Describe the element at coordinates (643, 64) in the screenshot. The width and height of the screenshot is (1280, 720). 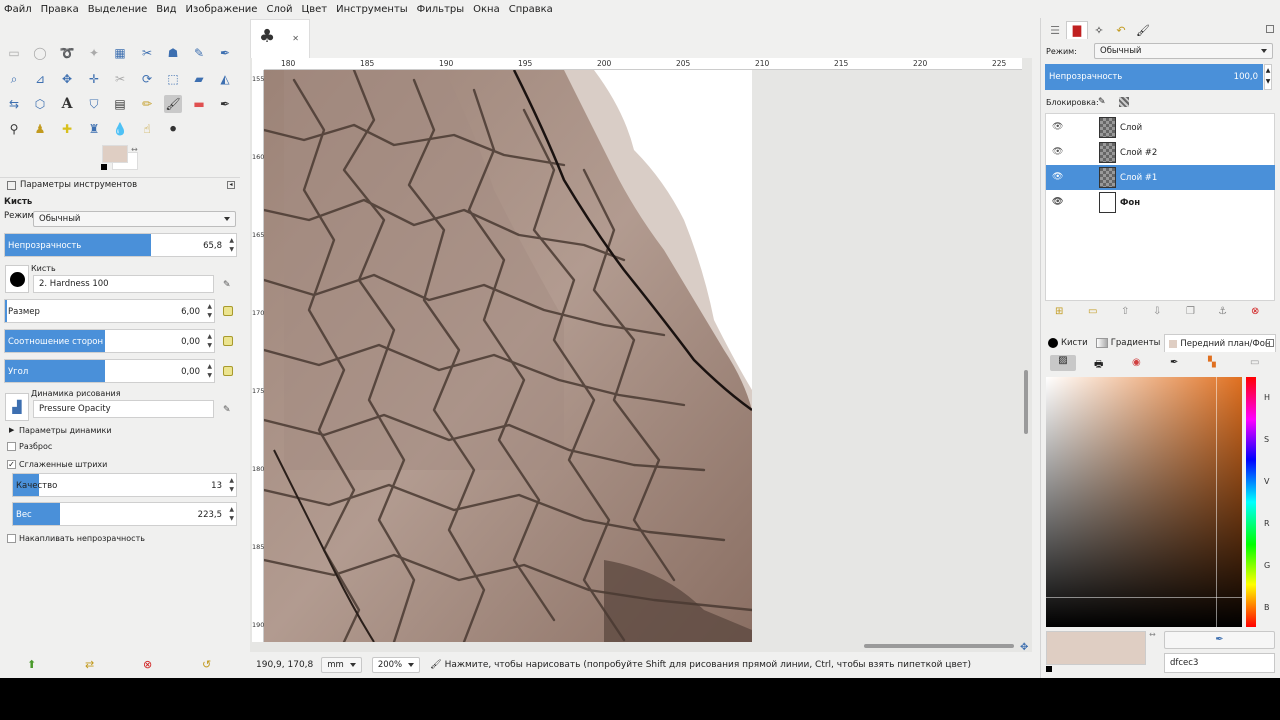
I see `horizontal-ruler: 180 185 190 195 200 205 210 215 220 225` at that location.